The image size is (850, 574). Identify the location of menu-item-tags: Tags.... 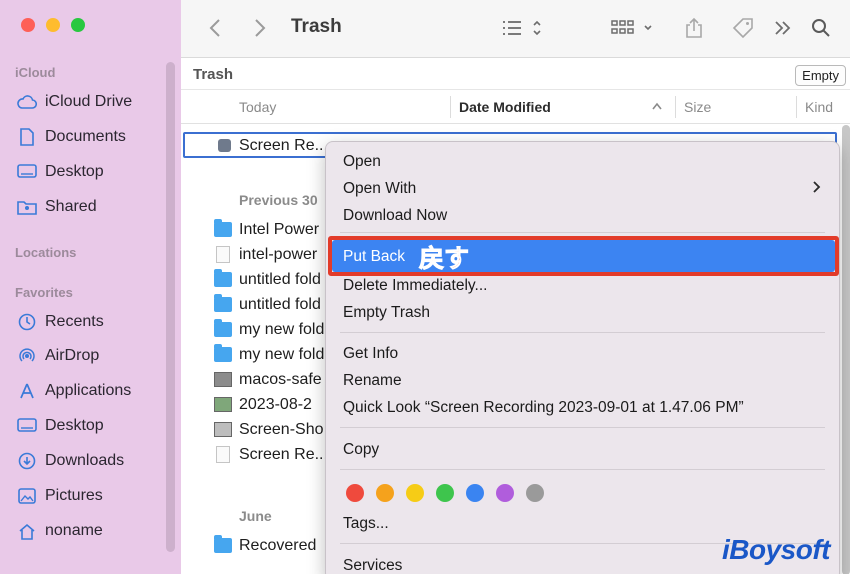
(366, 524).